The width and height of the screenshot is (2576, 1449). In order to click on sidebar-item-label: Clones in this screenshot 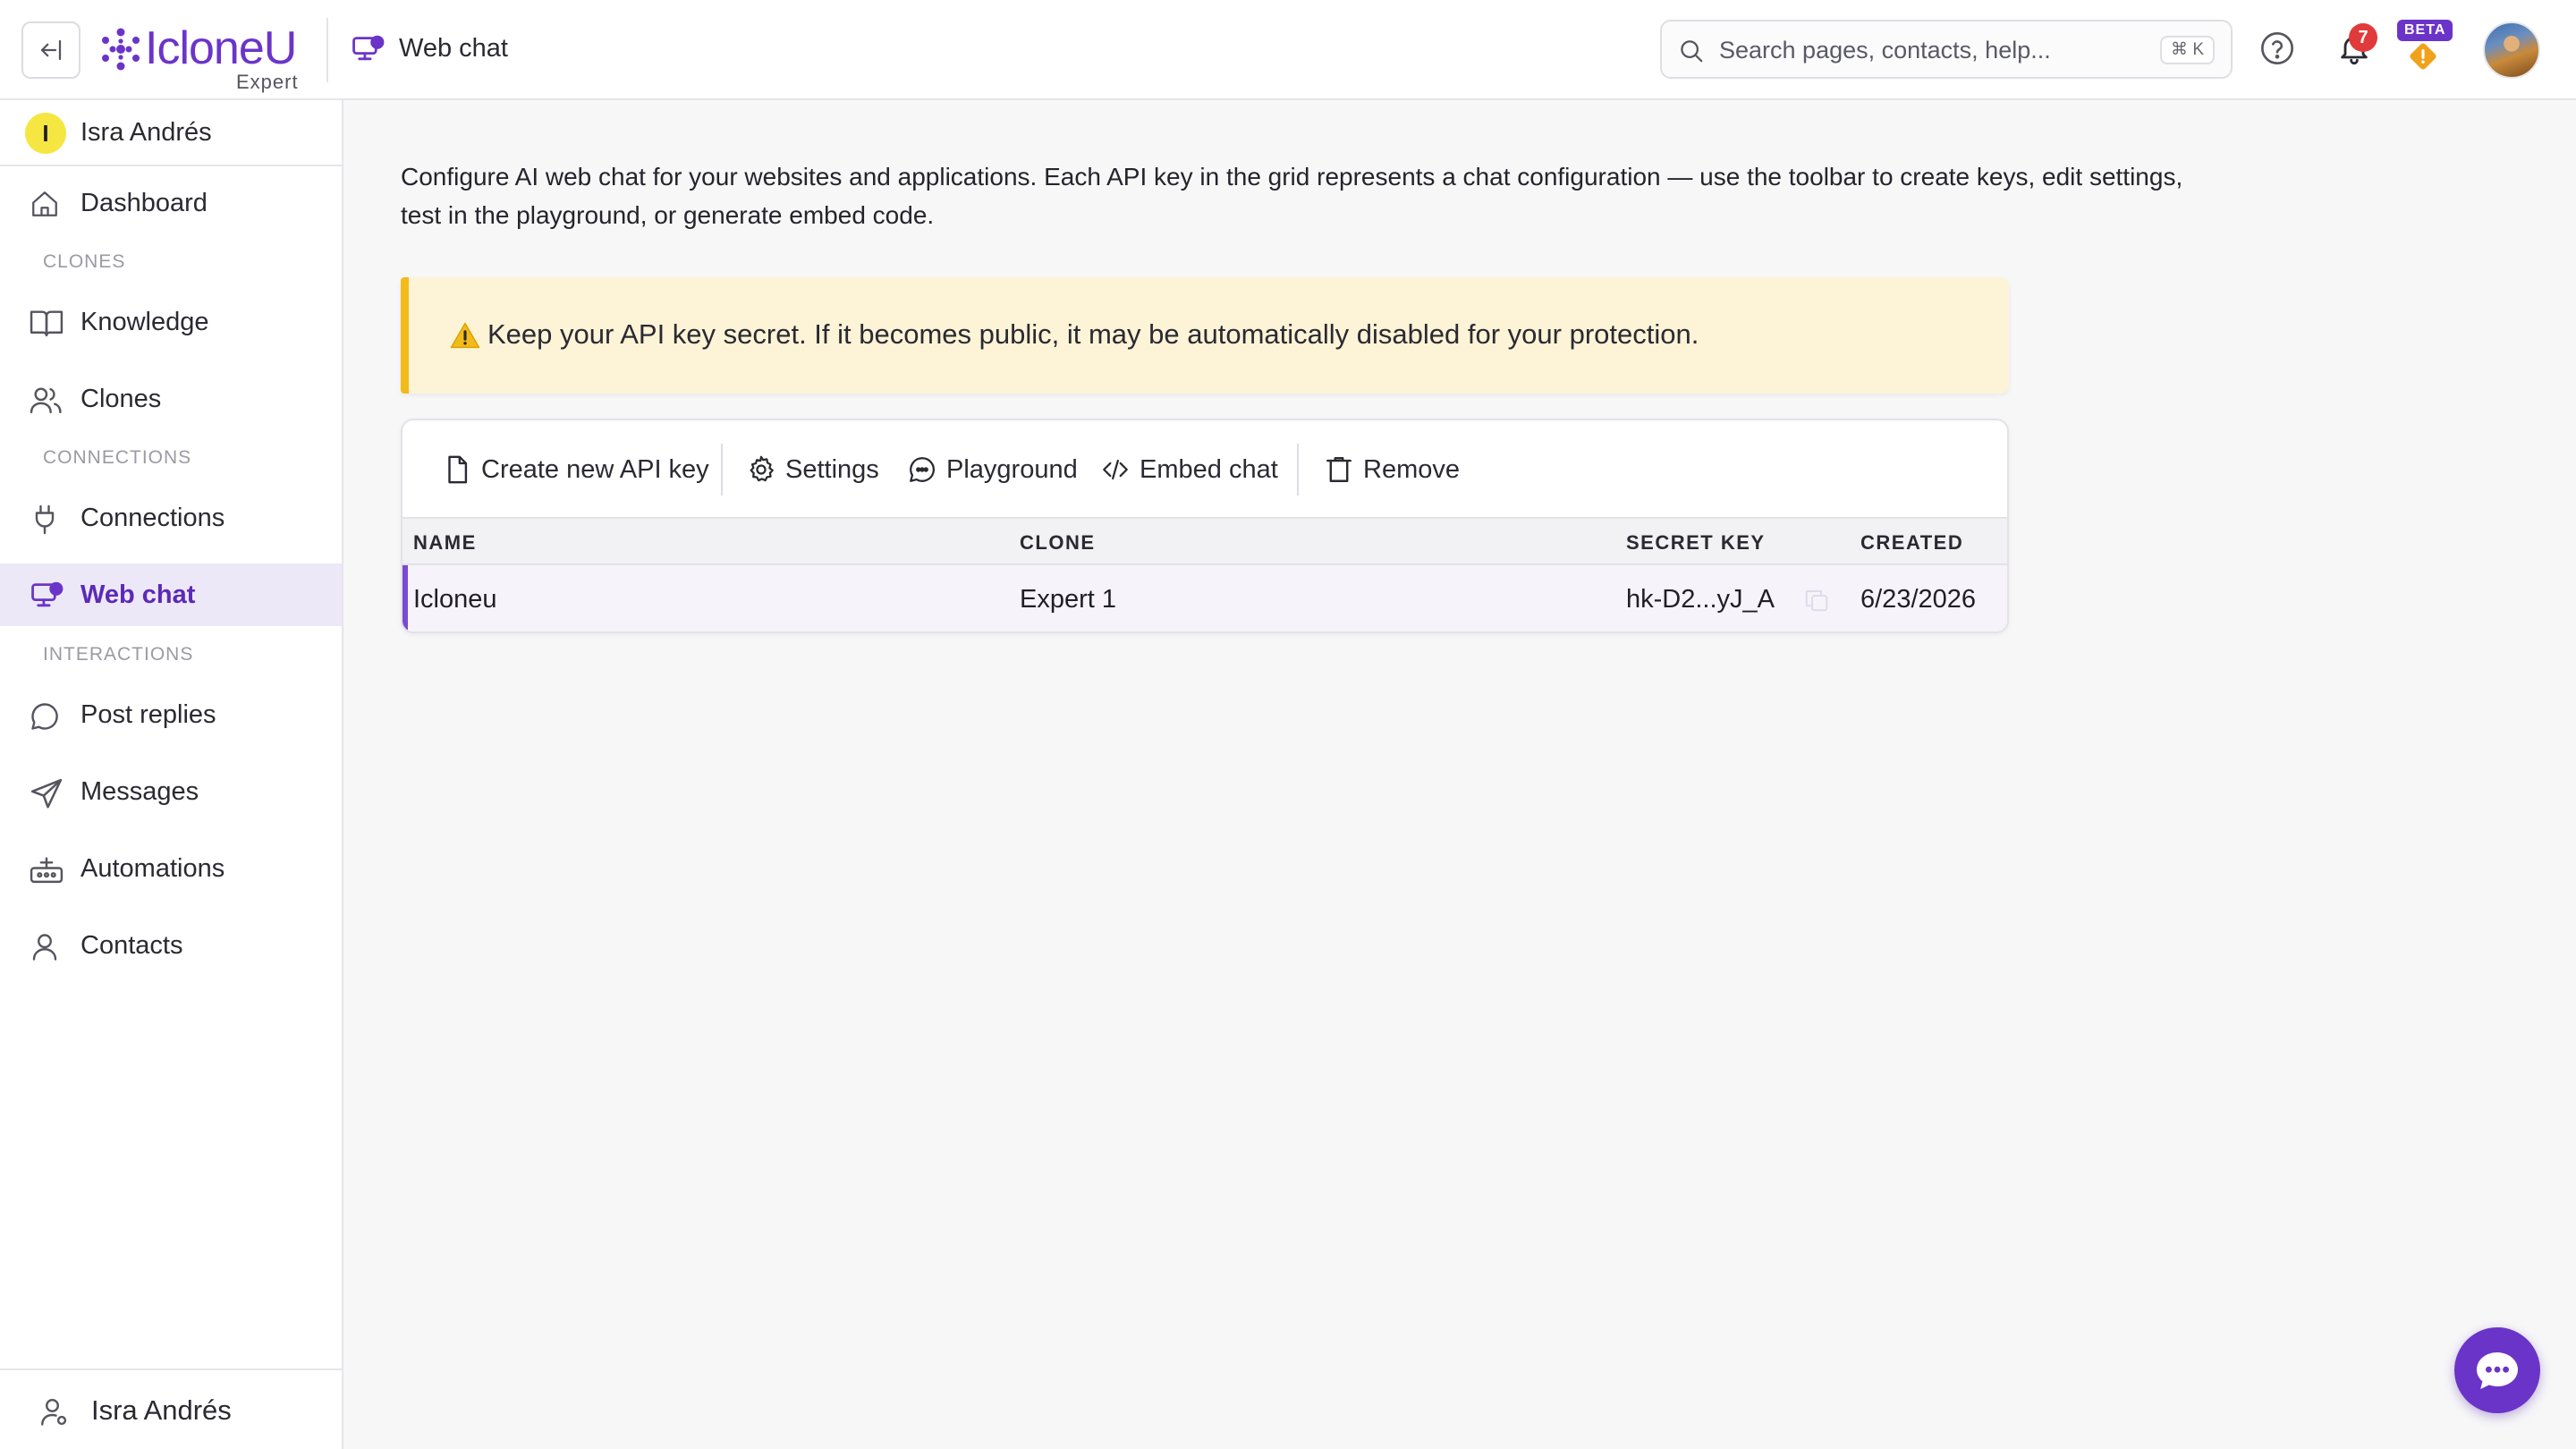, I will do `click(121, 399)`.